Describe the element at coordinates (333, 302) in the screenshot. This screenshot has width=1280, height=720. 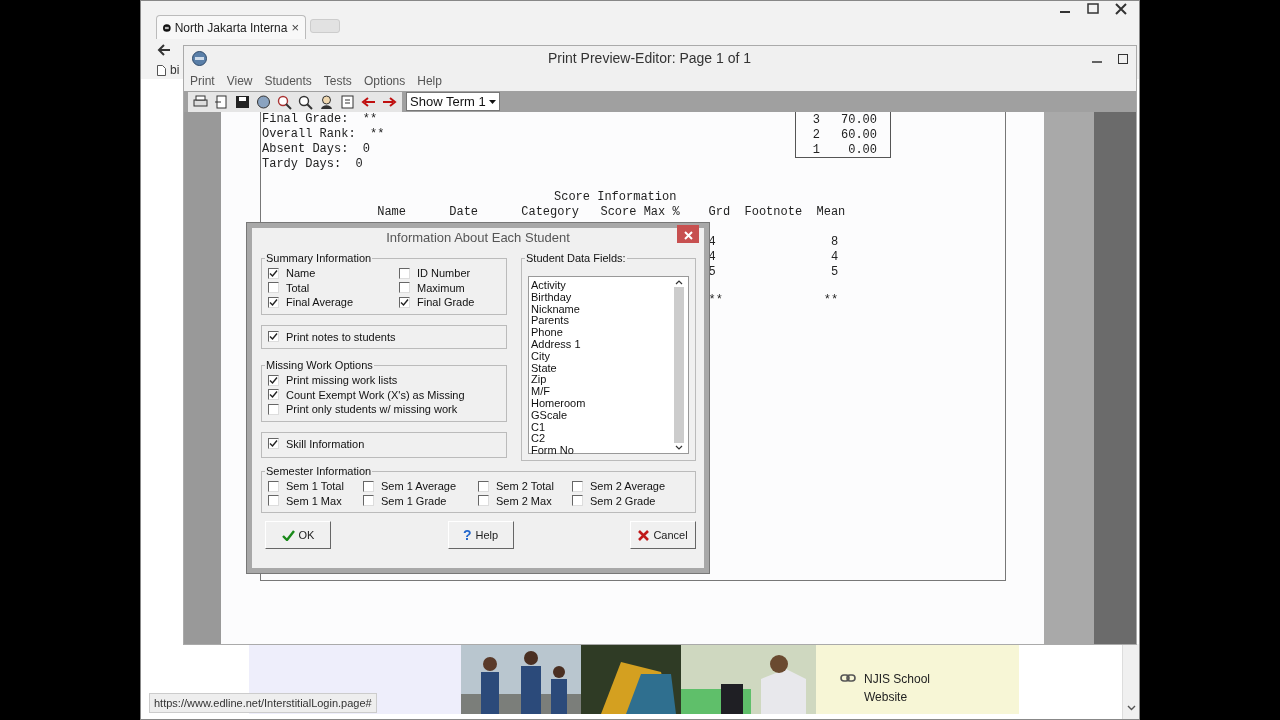
I see `checkbox: Final Average` at that location.